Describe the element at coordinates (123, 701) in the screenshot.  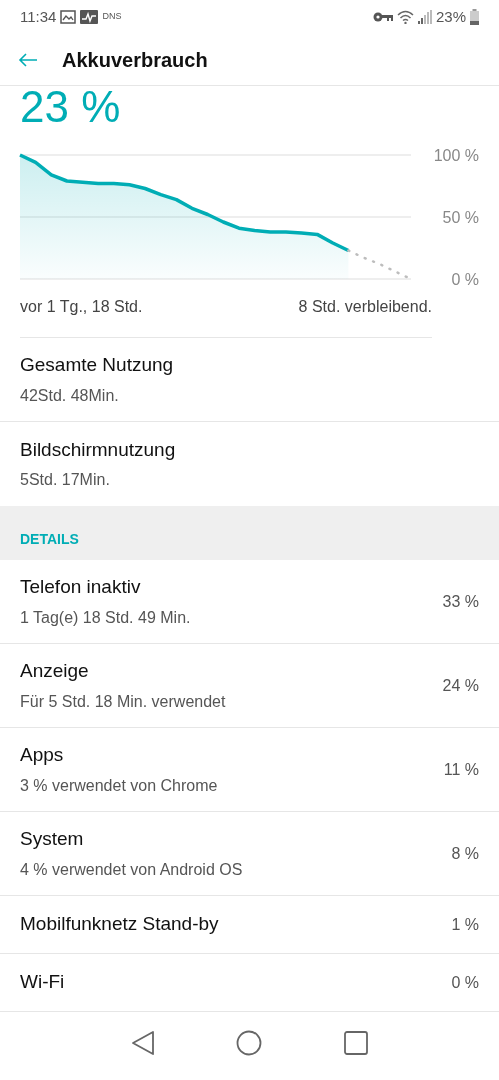
I see `row-subtitle: Für 5 Std. 18 Min. verwendet` at that location.